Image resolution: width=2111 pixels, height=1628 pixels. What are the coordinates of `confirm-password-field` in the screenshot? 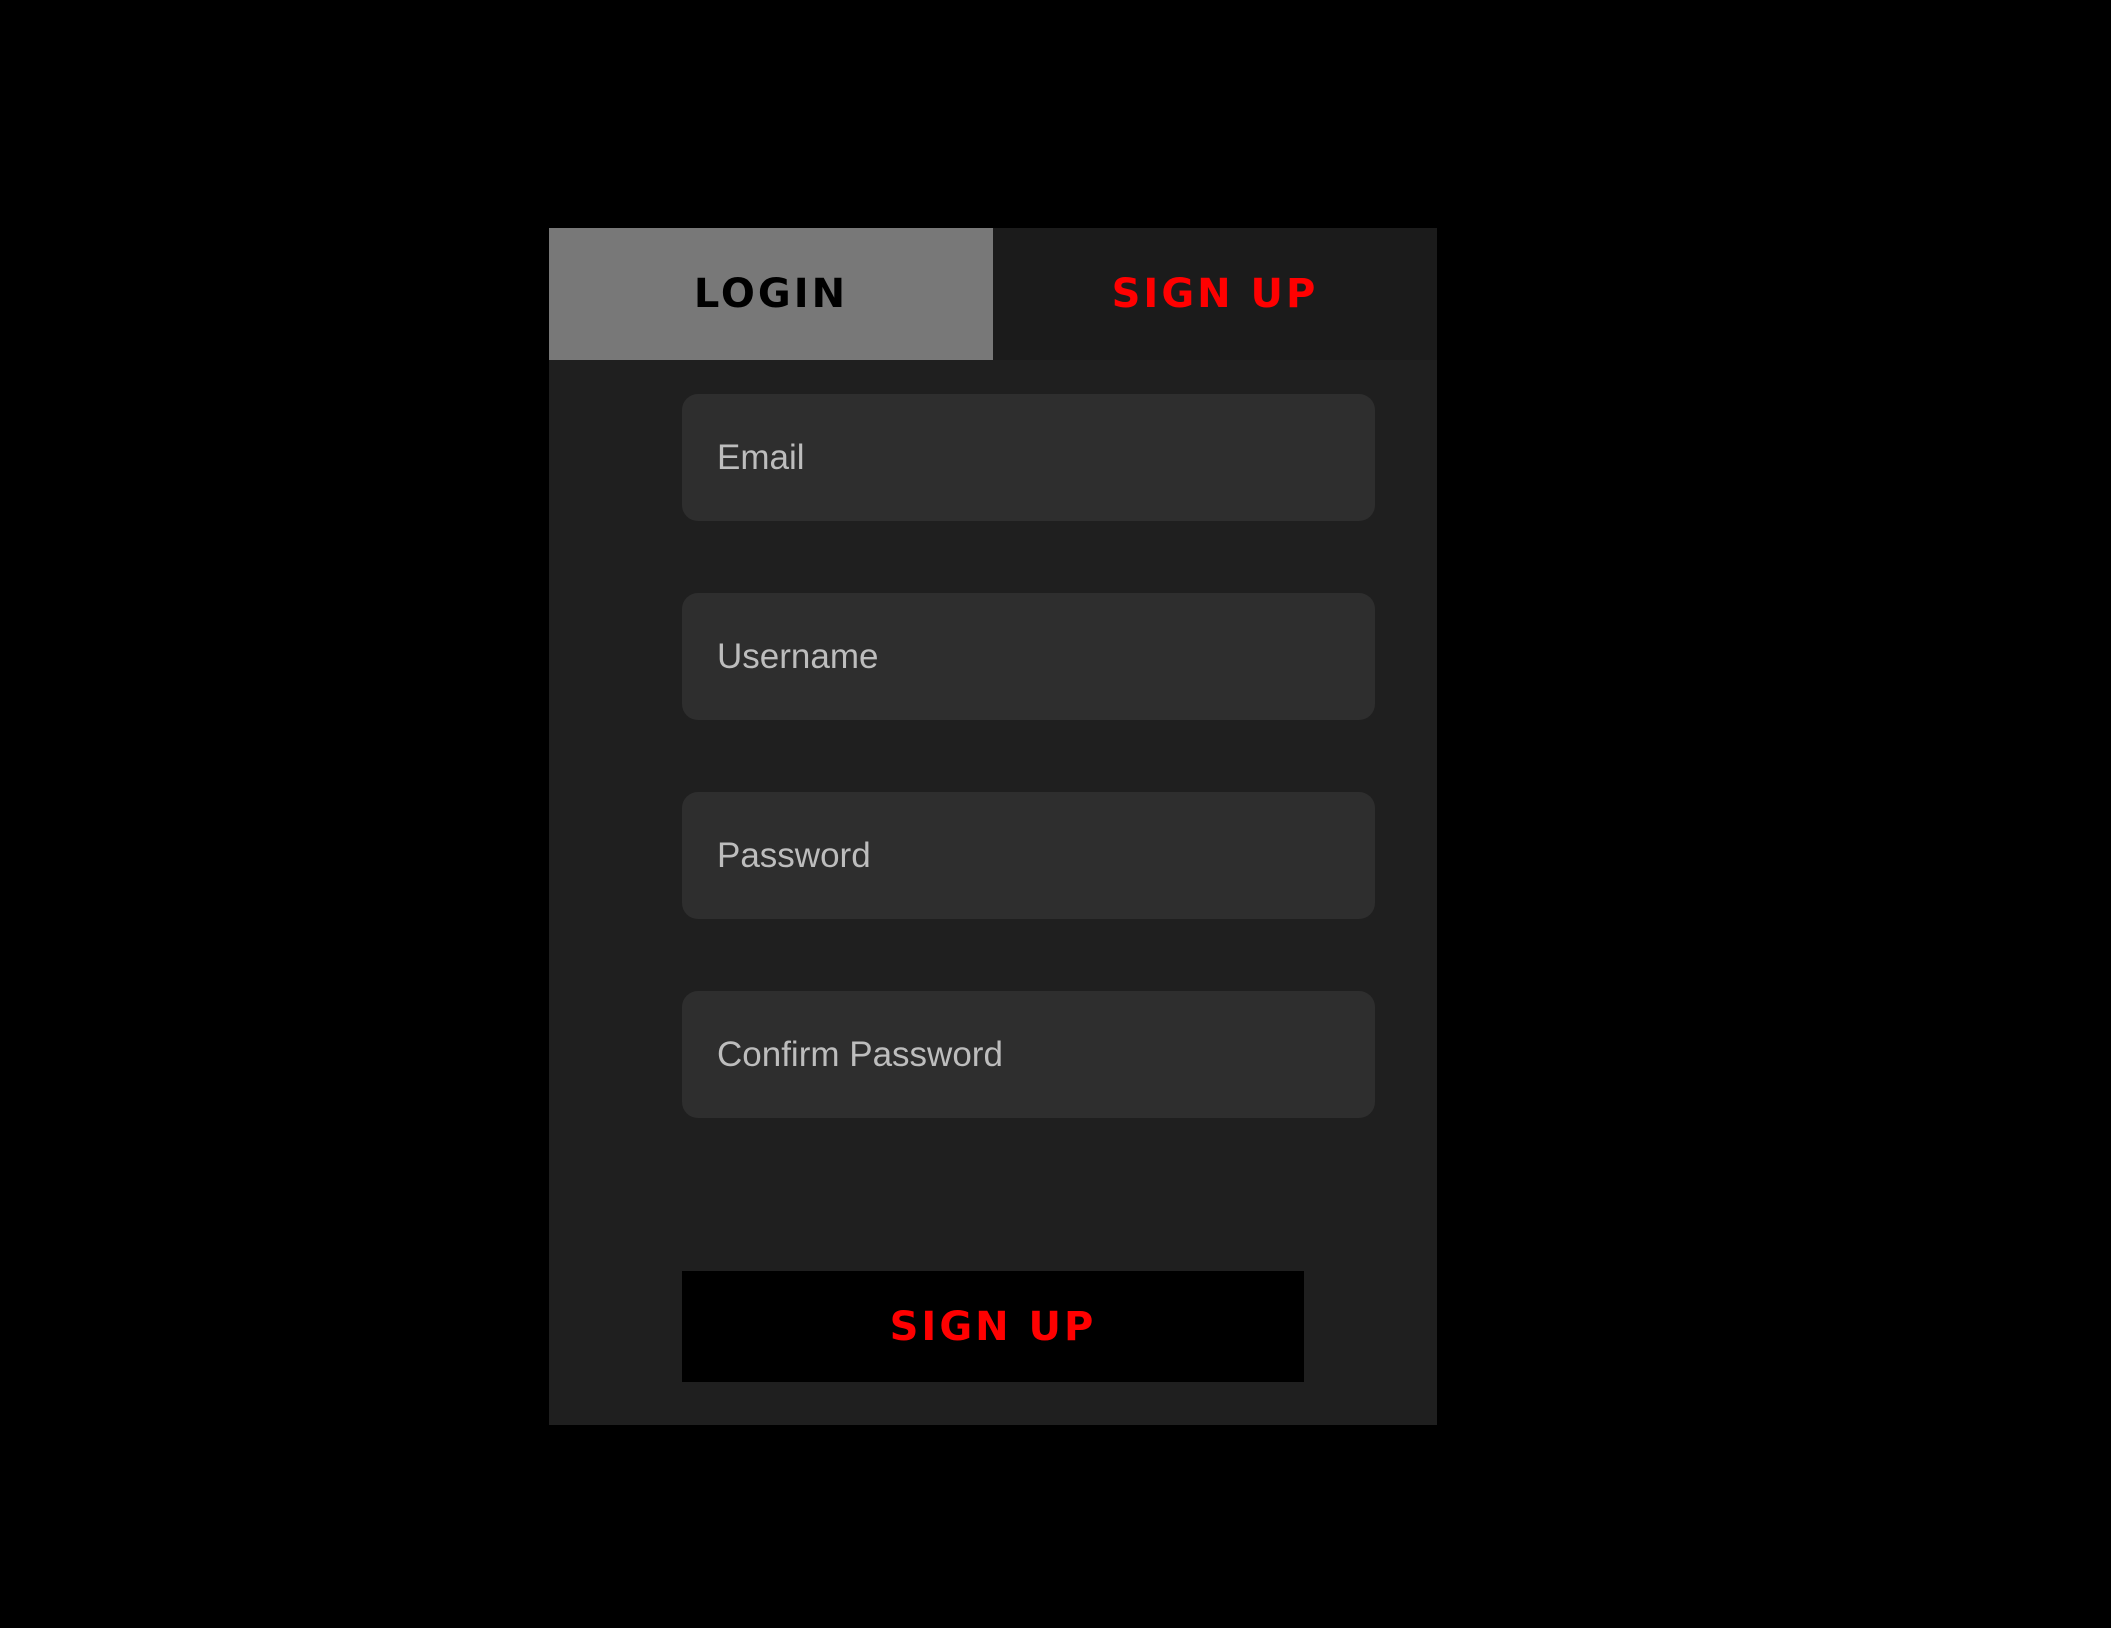 It's located at (1028, 1054).